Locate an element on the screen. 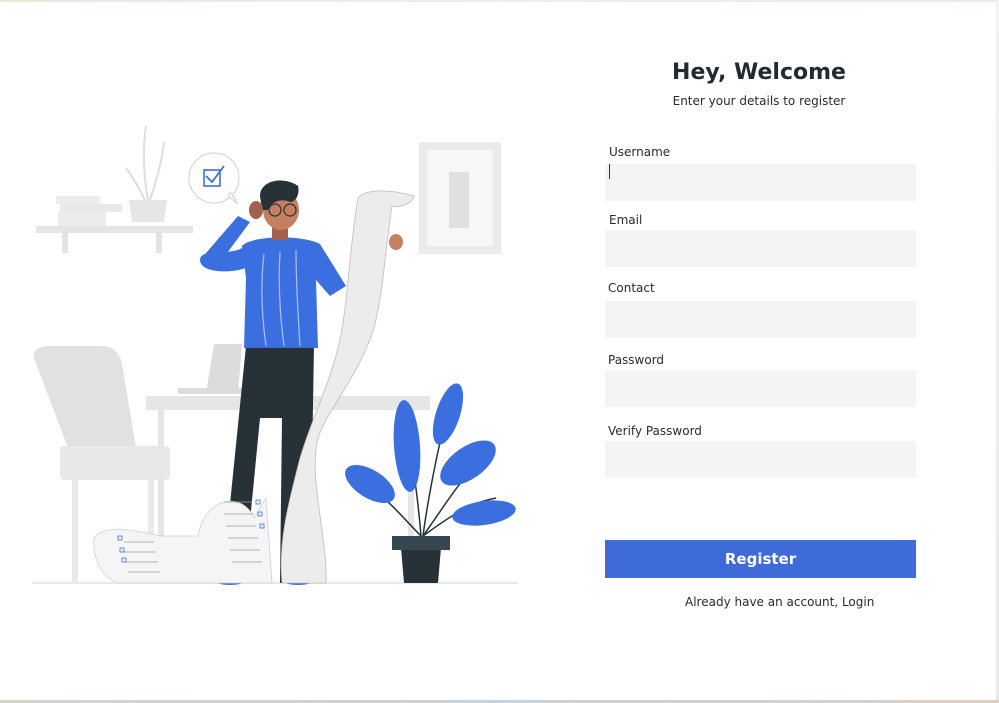  email-input is located at coordinates (760, 248).